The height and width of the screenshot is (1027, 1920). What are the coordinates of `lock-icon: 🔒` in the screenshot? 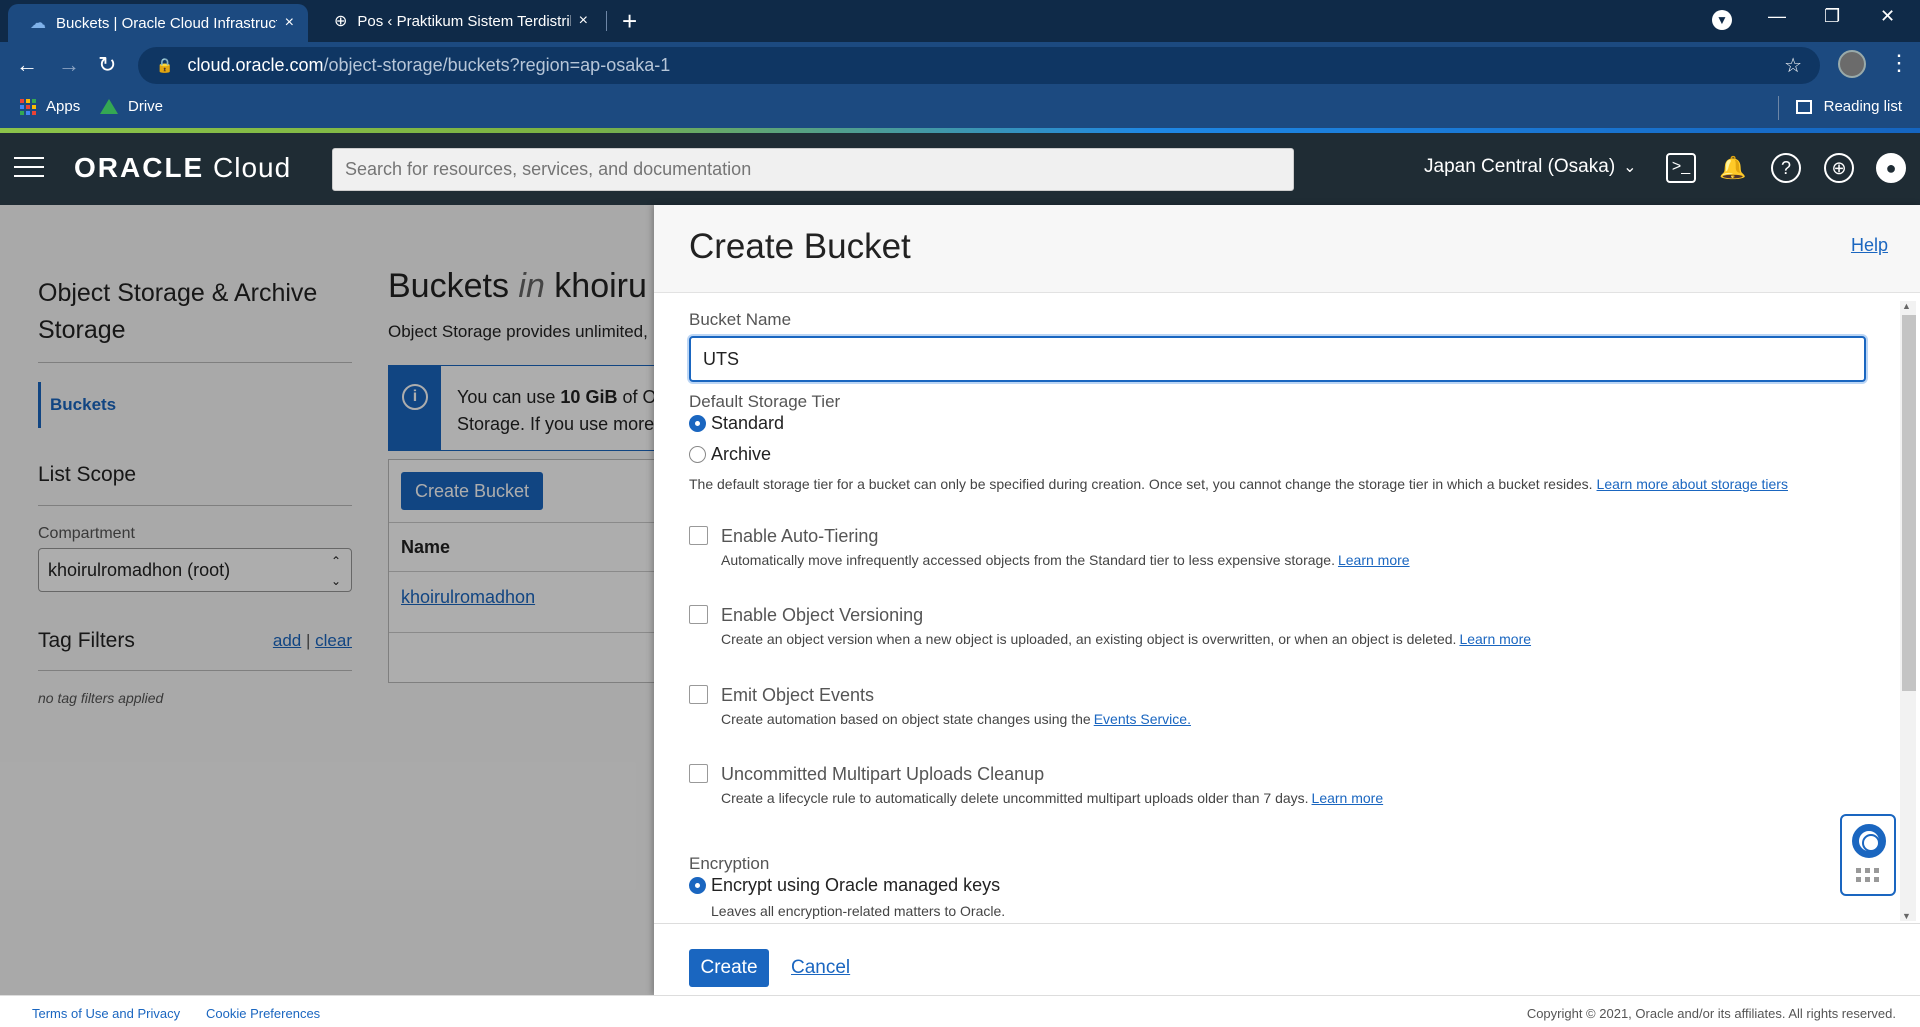 It's located at (165, 65).